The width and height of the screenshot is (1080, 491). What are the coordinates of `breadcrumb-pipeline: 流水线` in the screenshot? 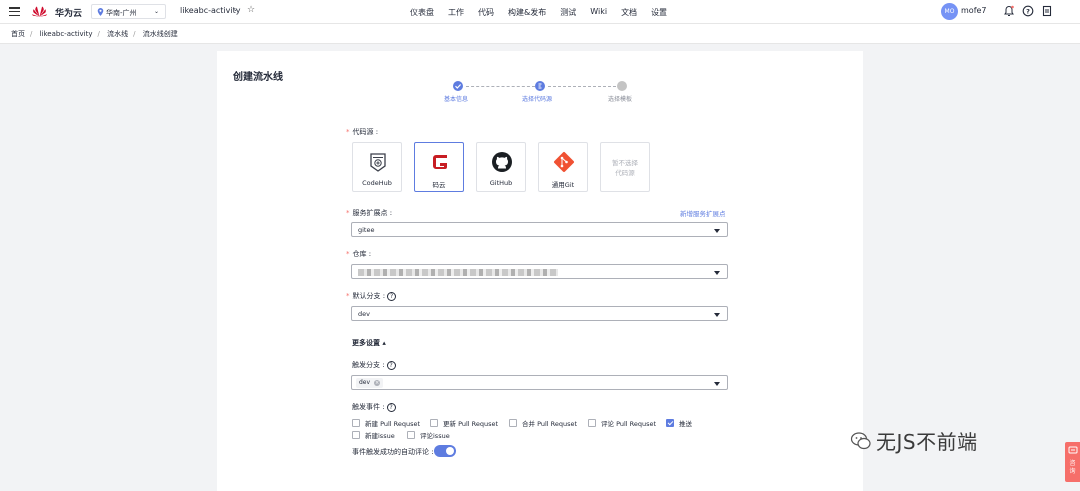 It's located at (117, 34).